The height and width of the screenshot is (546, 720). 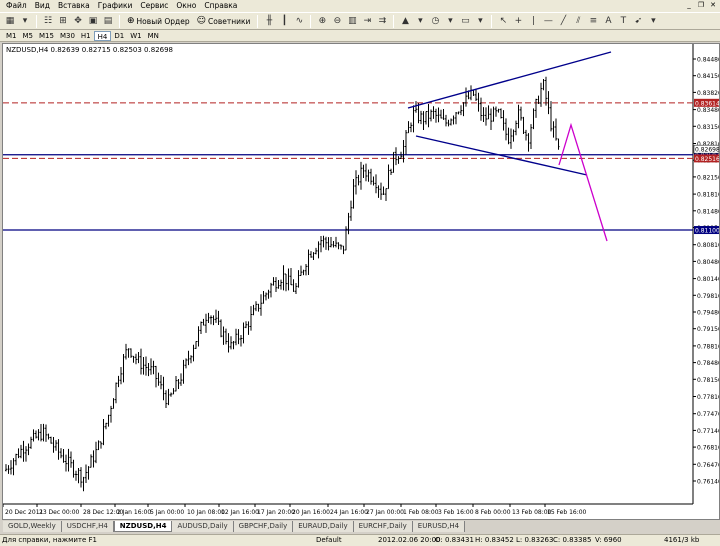 I want to click on timeframe-mn: MN, so click(x=153, y=36).